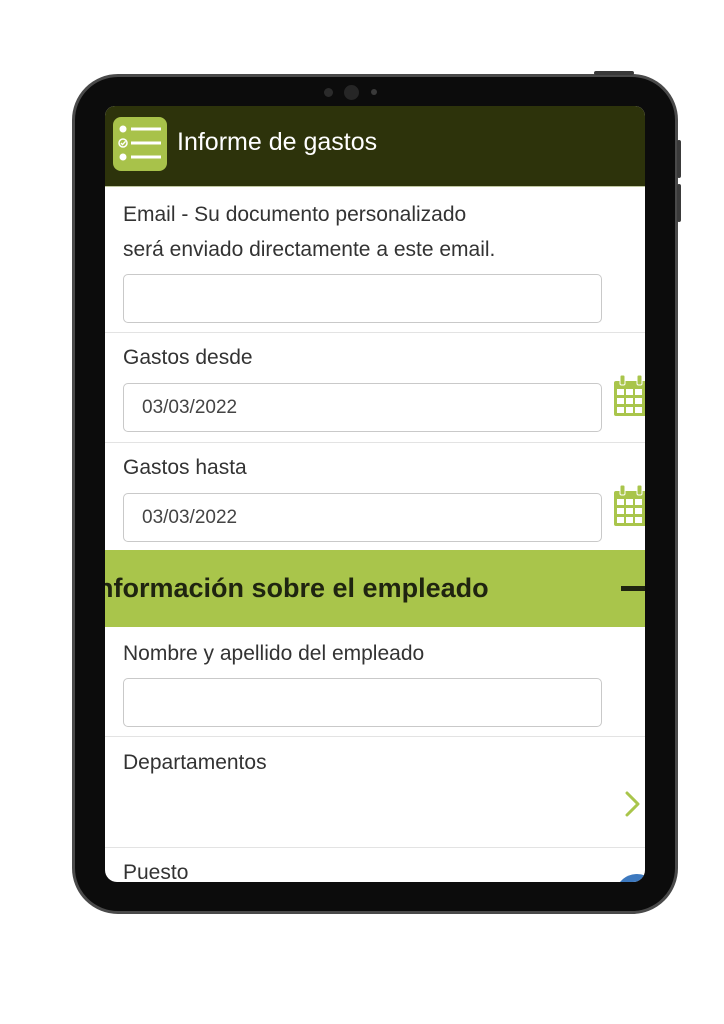 The image size is (724, 1024). What do you see at coordinates (309, 249) in the screenshot?
I see `email-label-line2: será enviado directamente a este email.` at bounding box center [309, 249].